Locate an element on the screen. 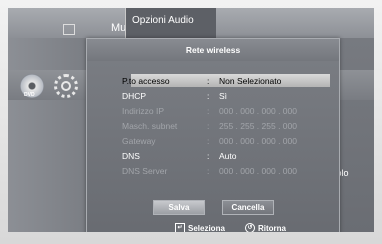 The height and width of the screenshot is (244, 382). background-header: Opzioni Audio is located at coordinates (170, 23).